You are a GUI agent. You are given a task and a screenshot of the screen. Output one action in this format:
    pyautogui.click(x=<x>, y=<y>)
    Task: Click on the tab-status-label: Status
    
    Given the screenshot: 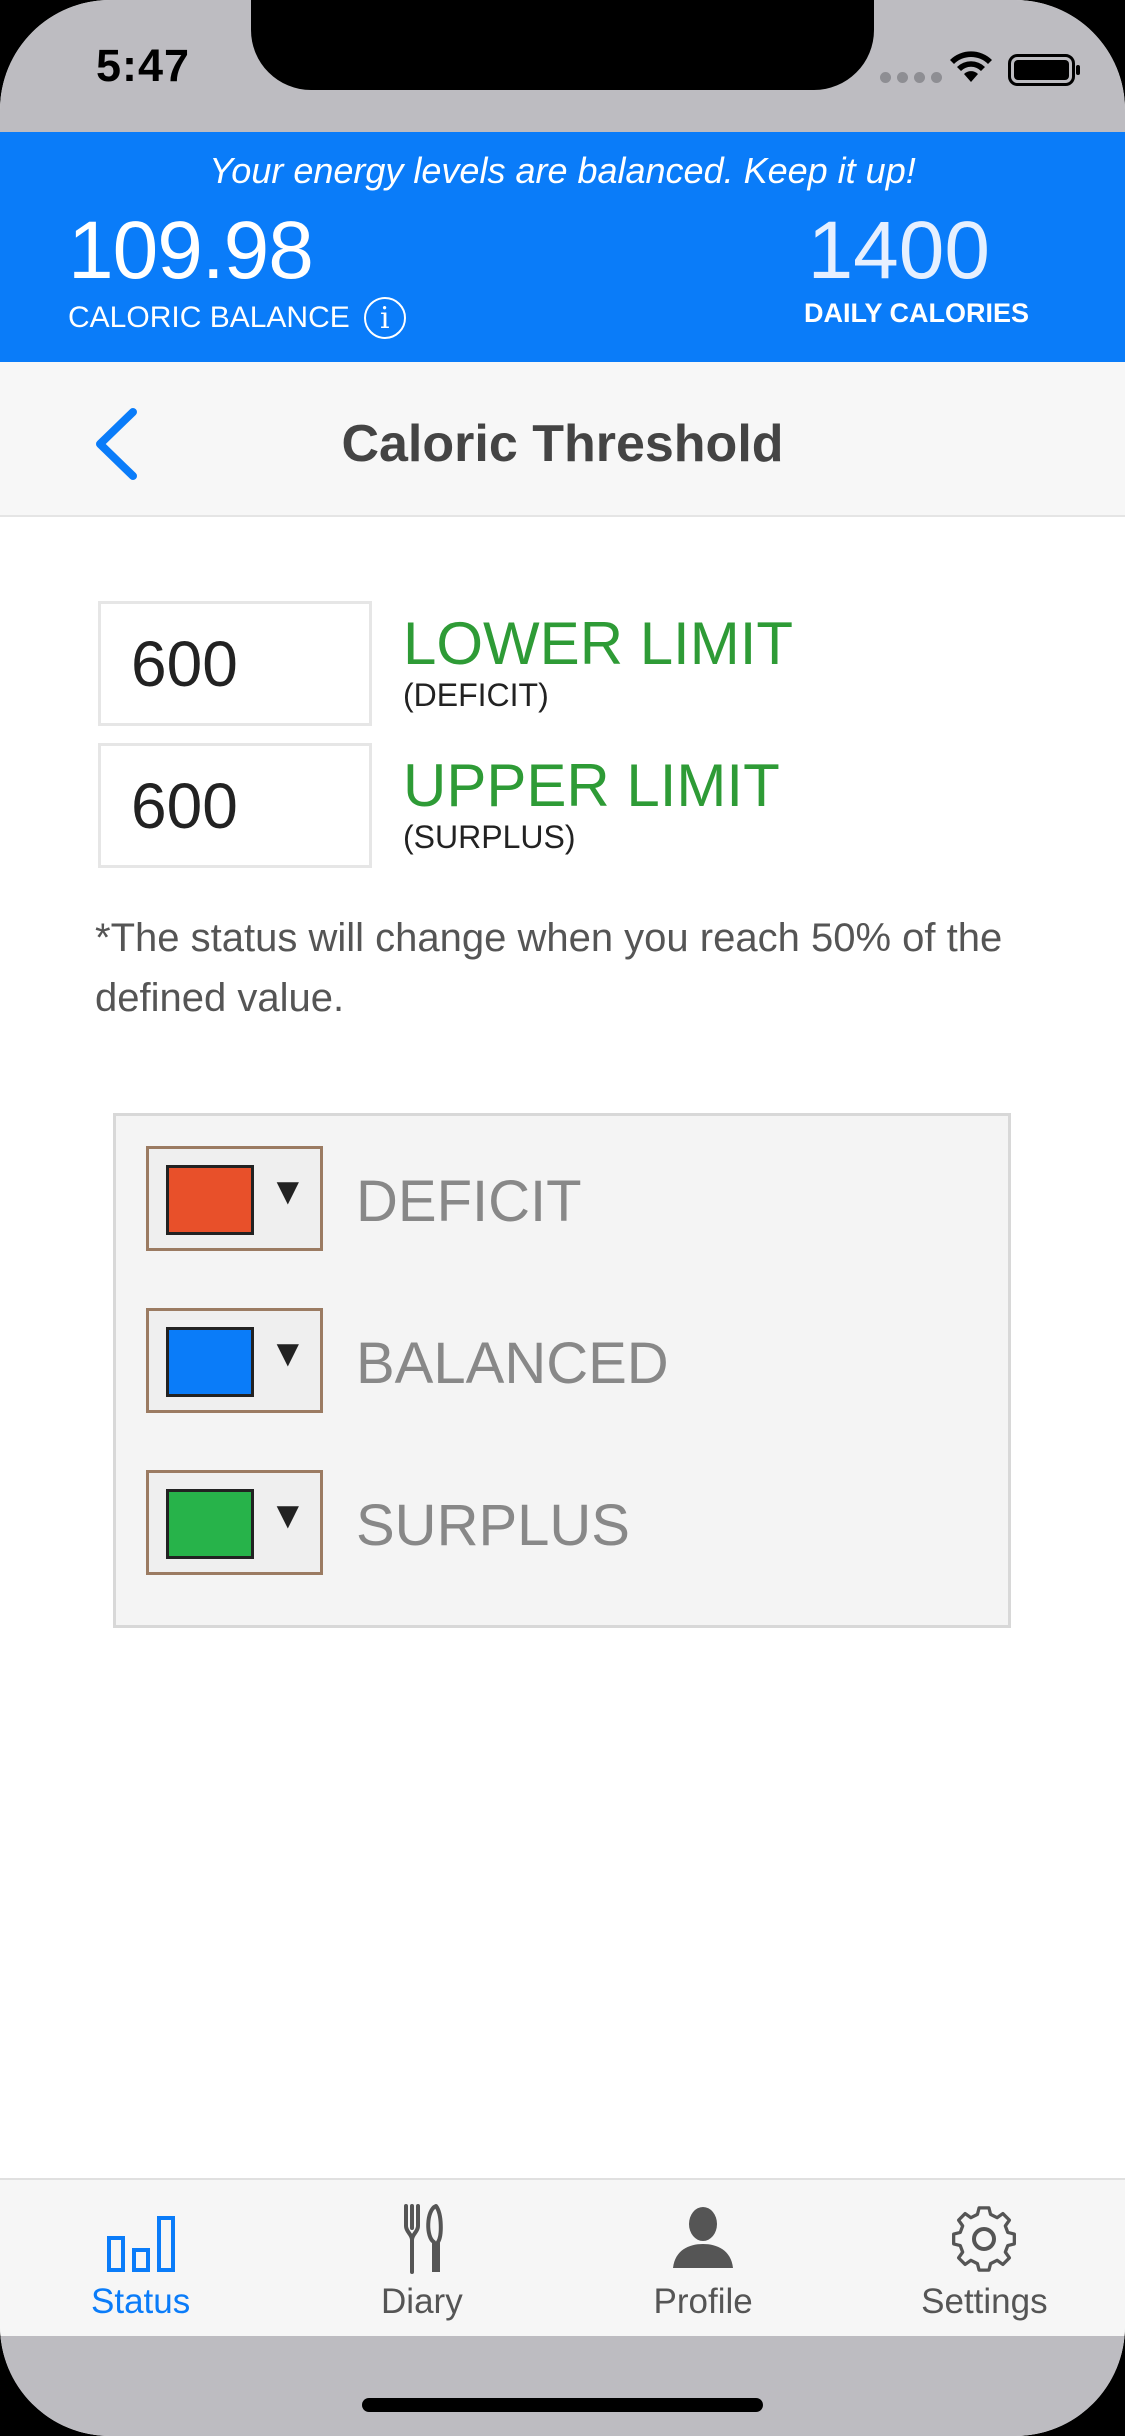 What is the action you would take?
    pyautogui.click(x=141, y=2301)
    